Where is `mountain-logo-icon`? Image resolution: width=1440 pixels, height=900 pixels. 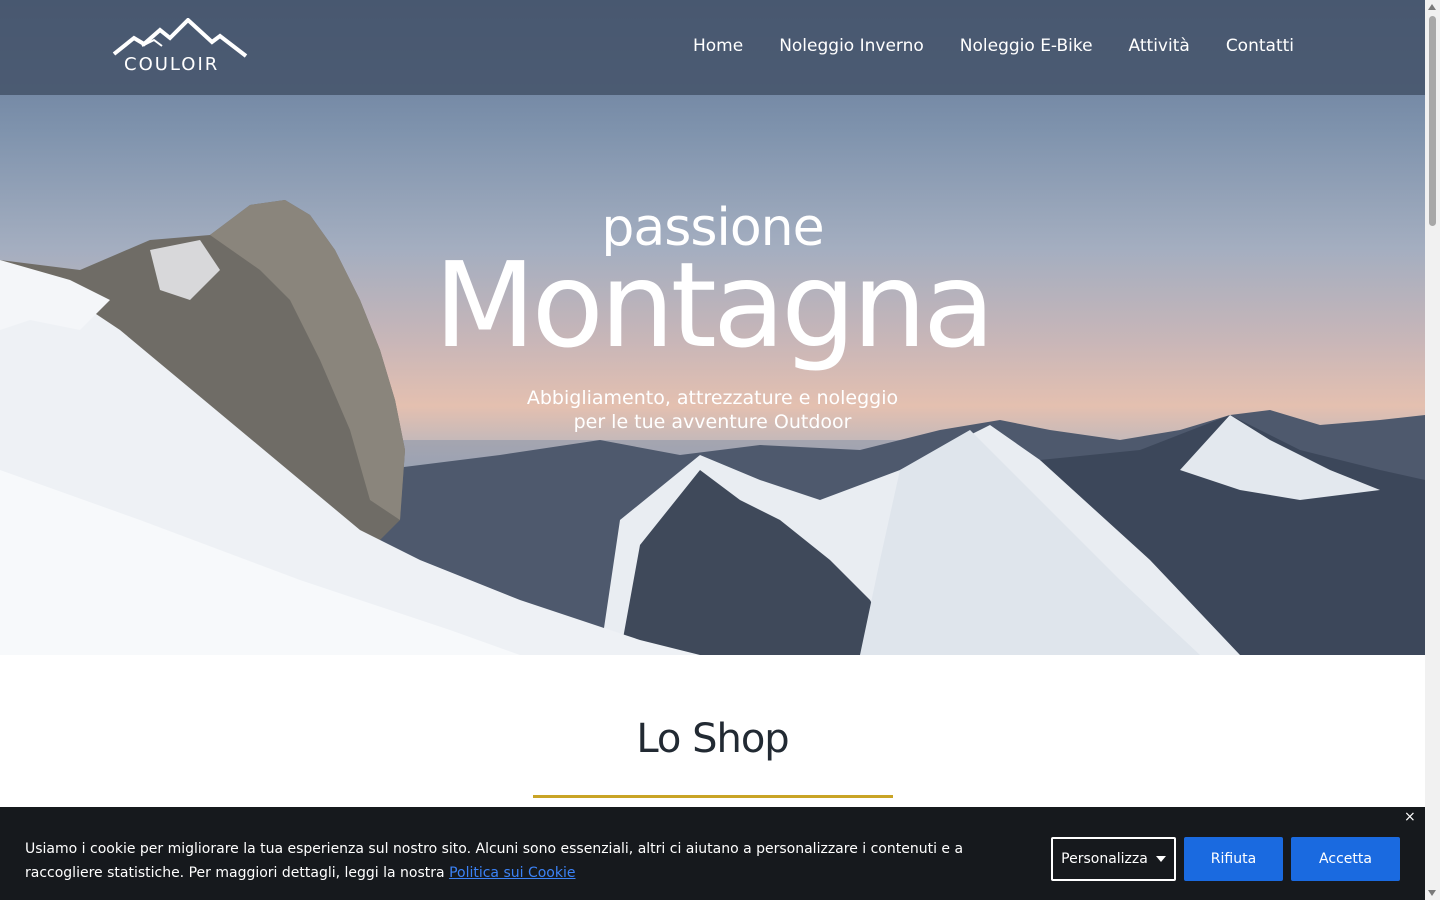
mountain-logo-icon is located at coordinates (180, 38).